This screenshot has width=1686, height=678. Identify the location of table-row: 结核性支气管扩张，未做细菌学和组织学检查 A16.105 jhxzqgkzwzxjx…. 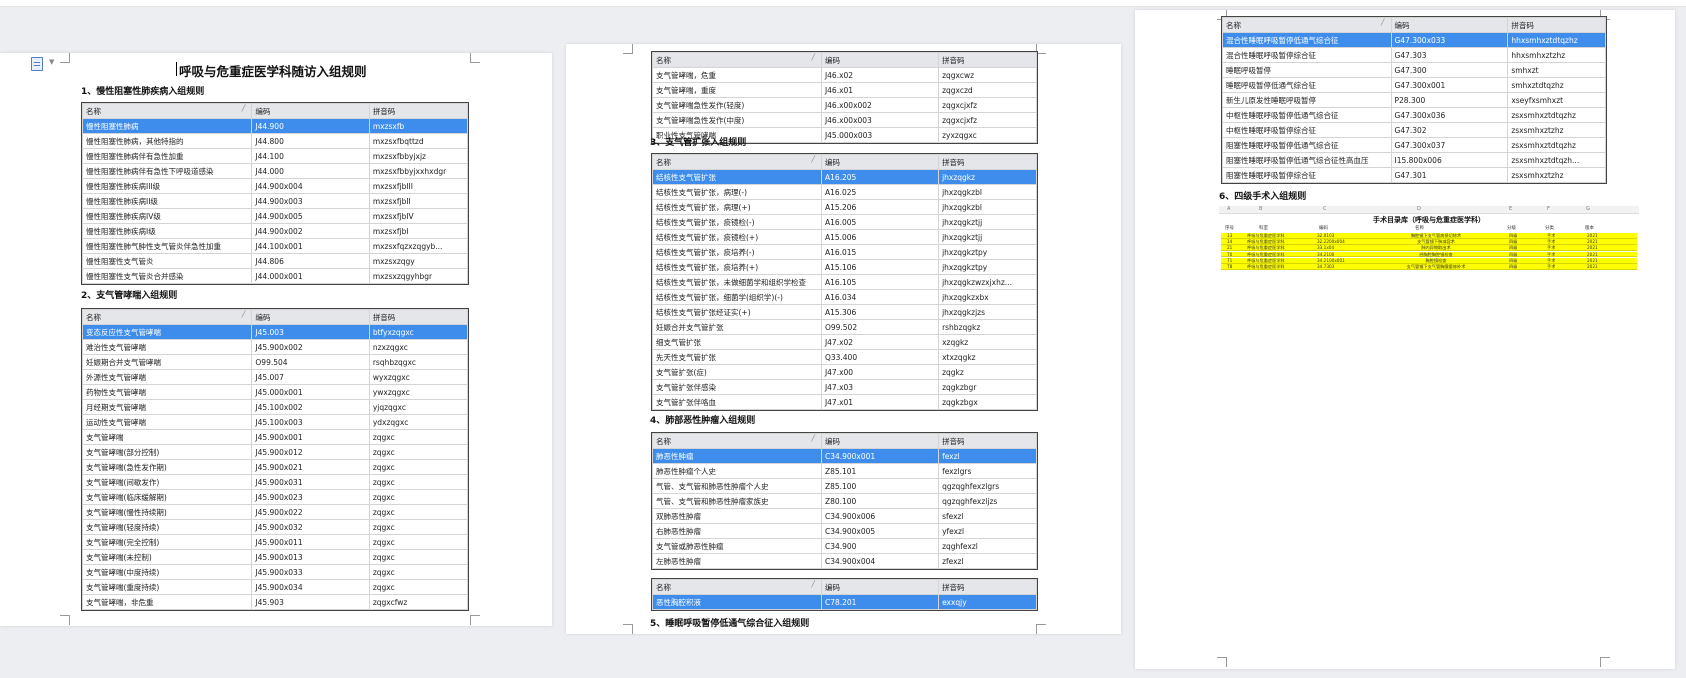
(844, 282).